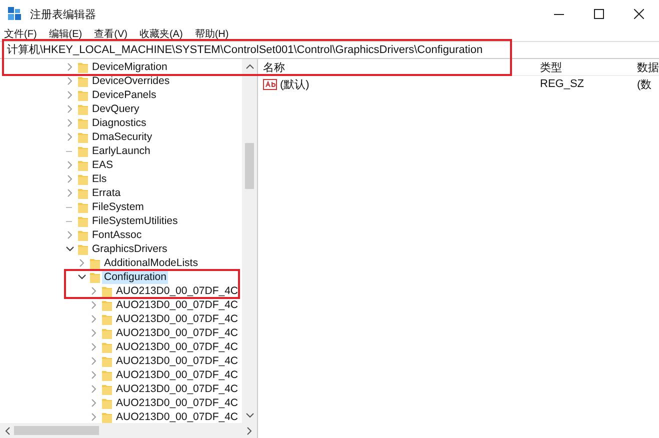 This screenshot has width=659, height=438. Describe the element at coordinates (15, 14) in the screenshot. I see `registry-editor-icon` at that location.